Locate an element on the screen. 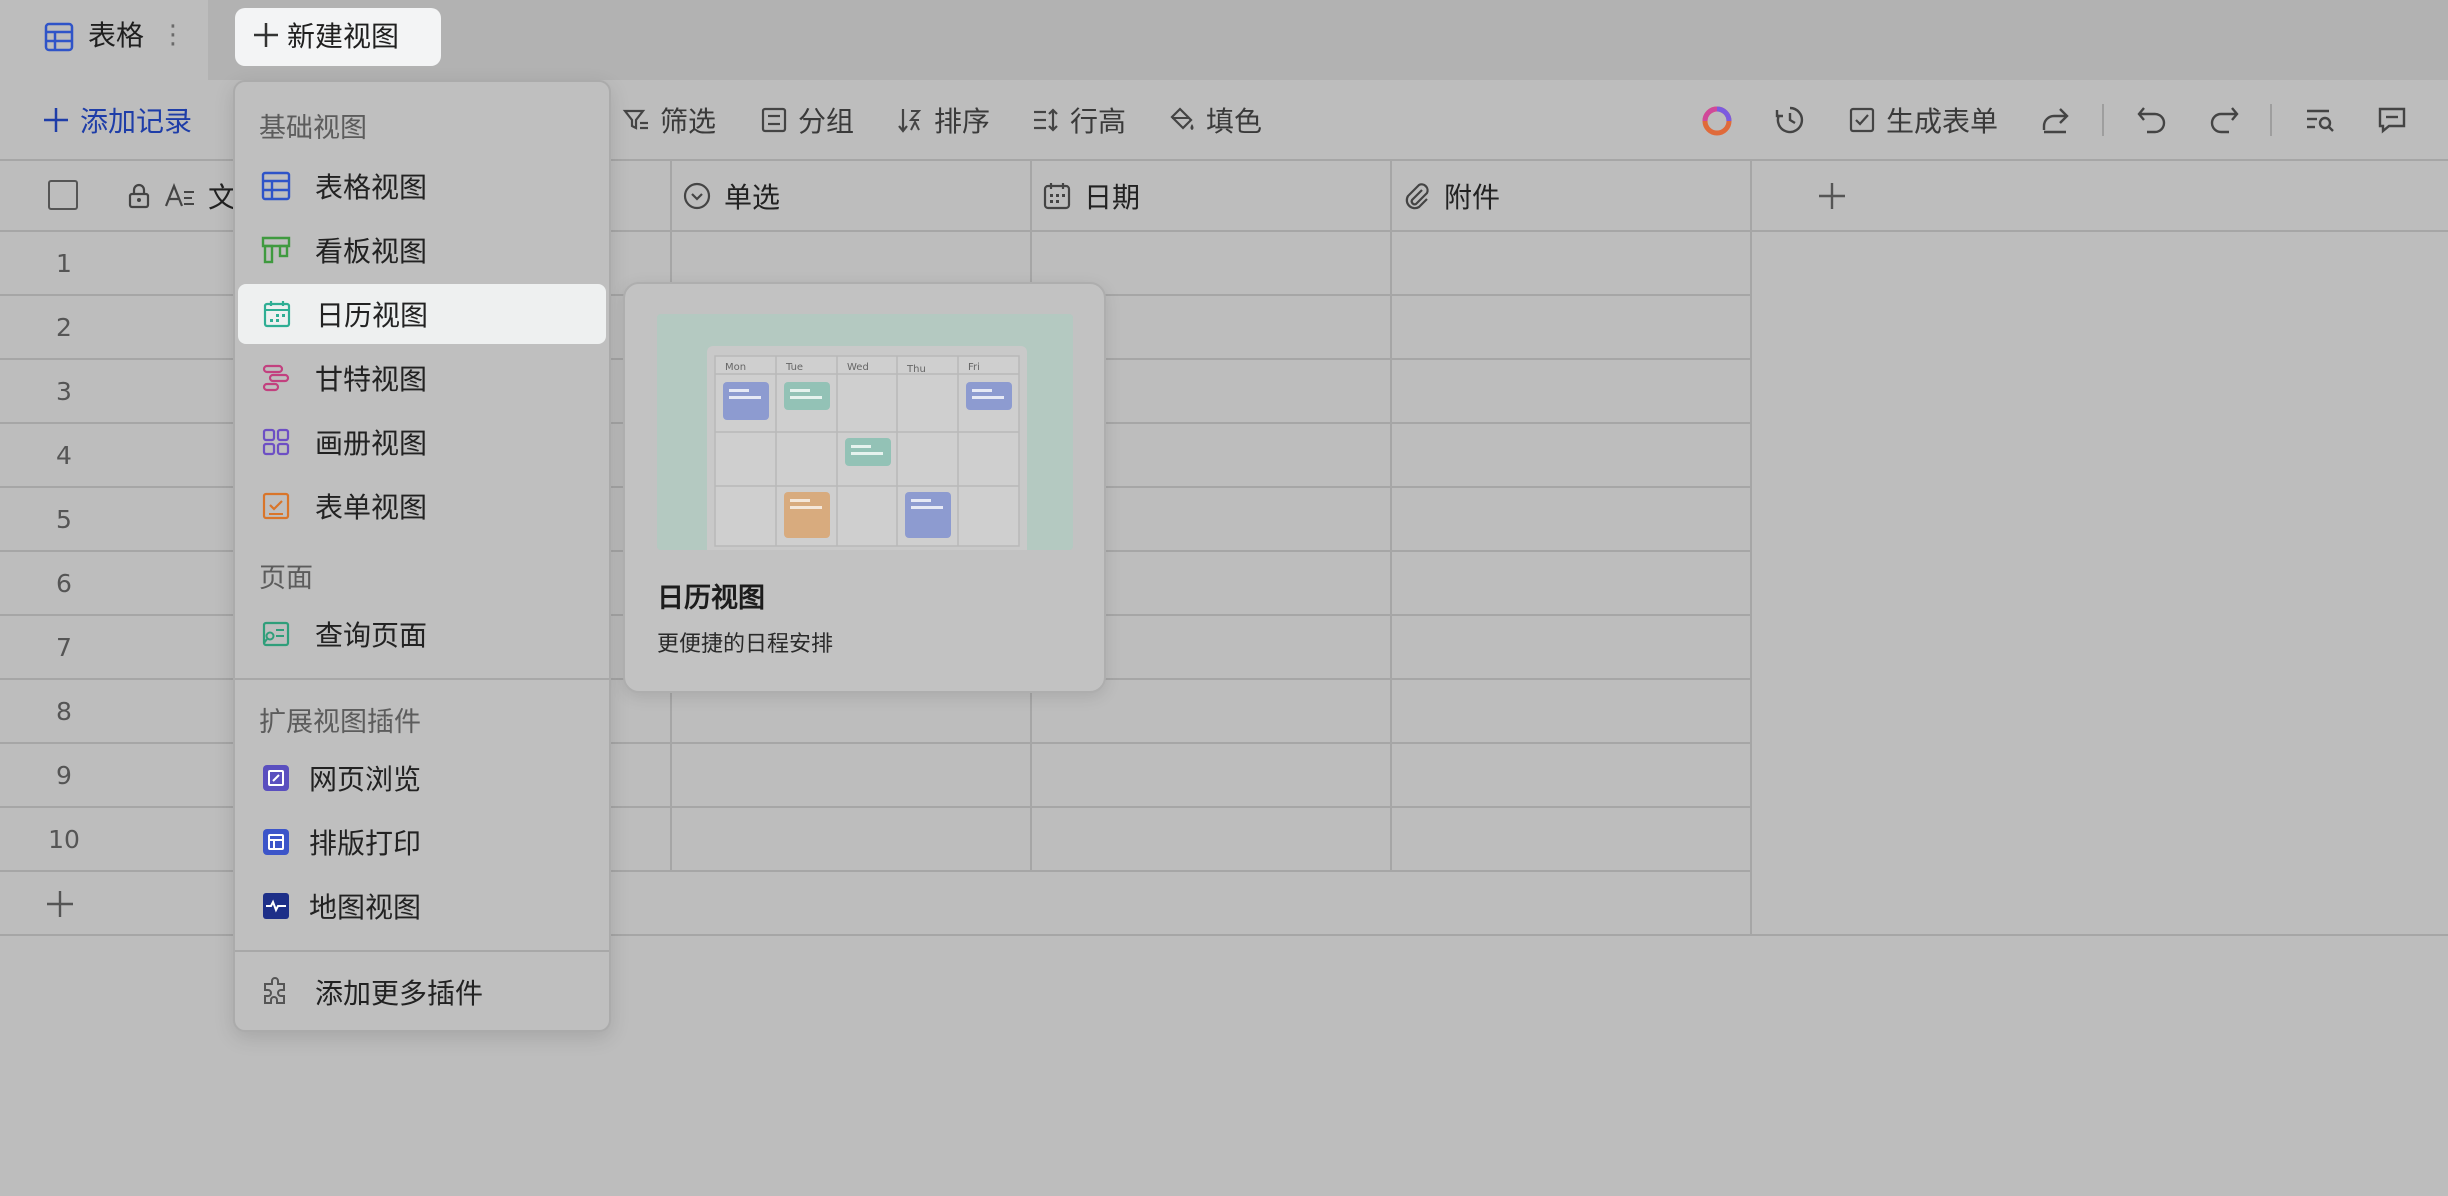  group-button: 分组 is located at coordinates (807, 120).